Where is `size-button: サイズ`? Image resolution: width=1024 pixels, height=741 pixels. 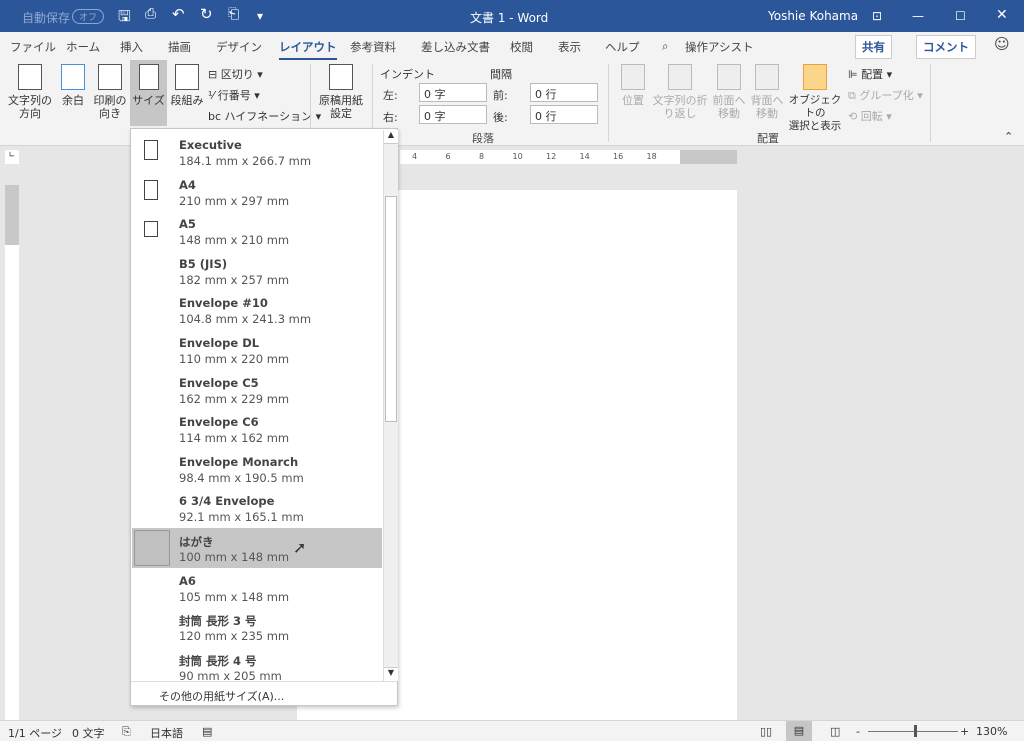
size-button: サイズ is located at coordinates (148, 93).